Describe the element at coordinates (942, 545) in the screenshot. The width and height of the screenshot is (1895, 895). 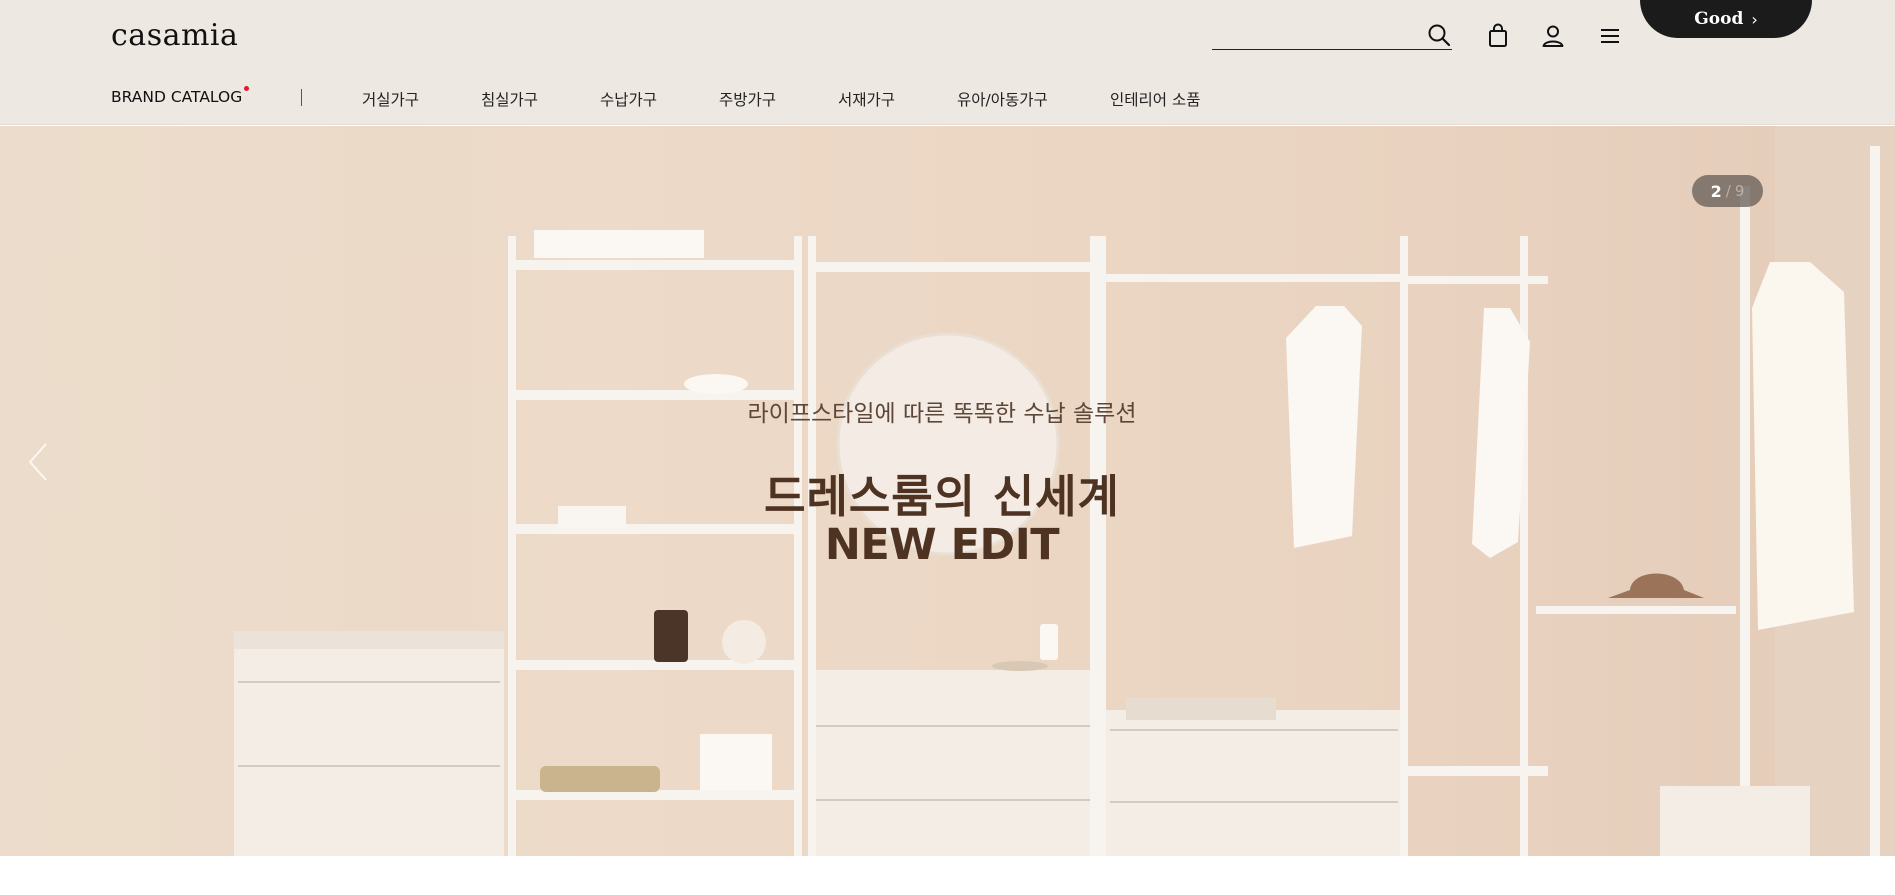
I see `hero-title-secondary: NEW EDIT` at that location.